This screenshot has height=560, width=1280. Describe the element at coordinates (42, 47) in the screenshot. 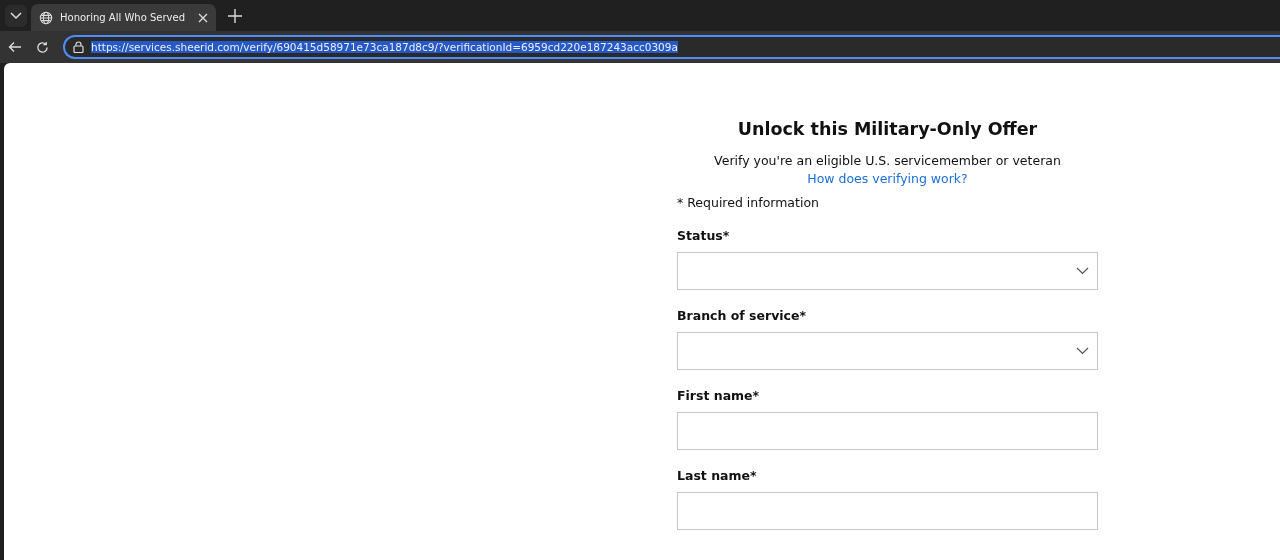

I see `reload-icon` at that location.